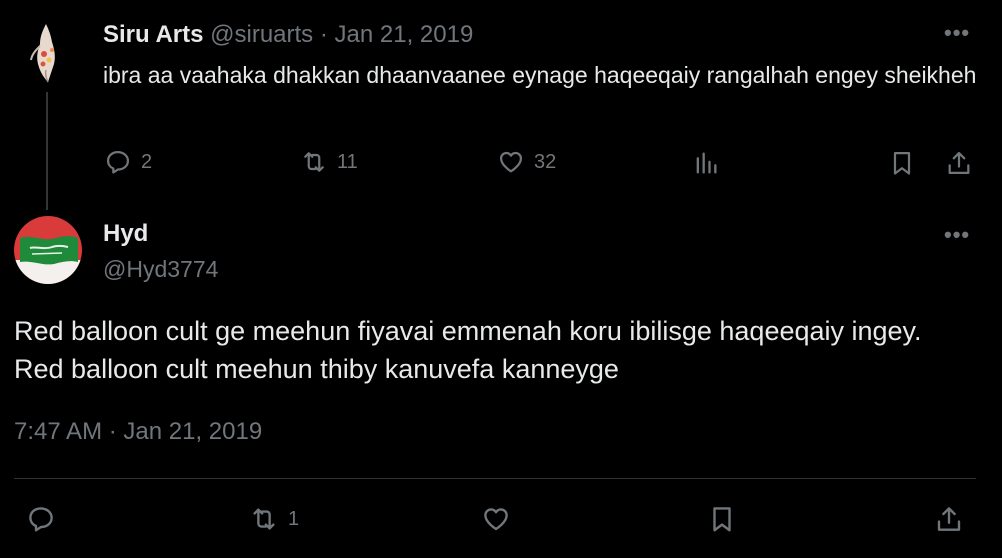 The width and height of the screenshot is (1002, 558). I want to click on main-repost-count: 1, so click(294, 518).